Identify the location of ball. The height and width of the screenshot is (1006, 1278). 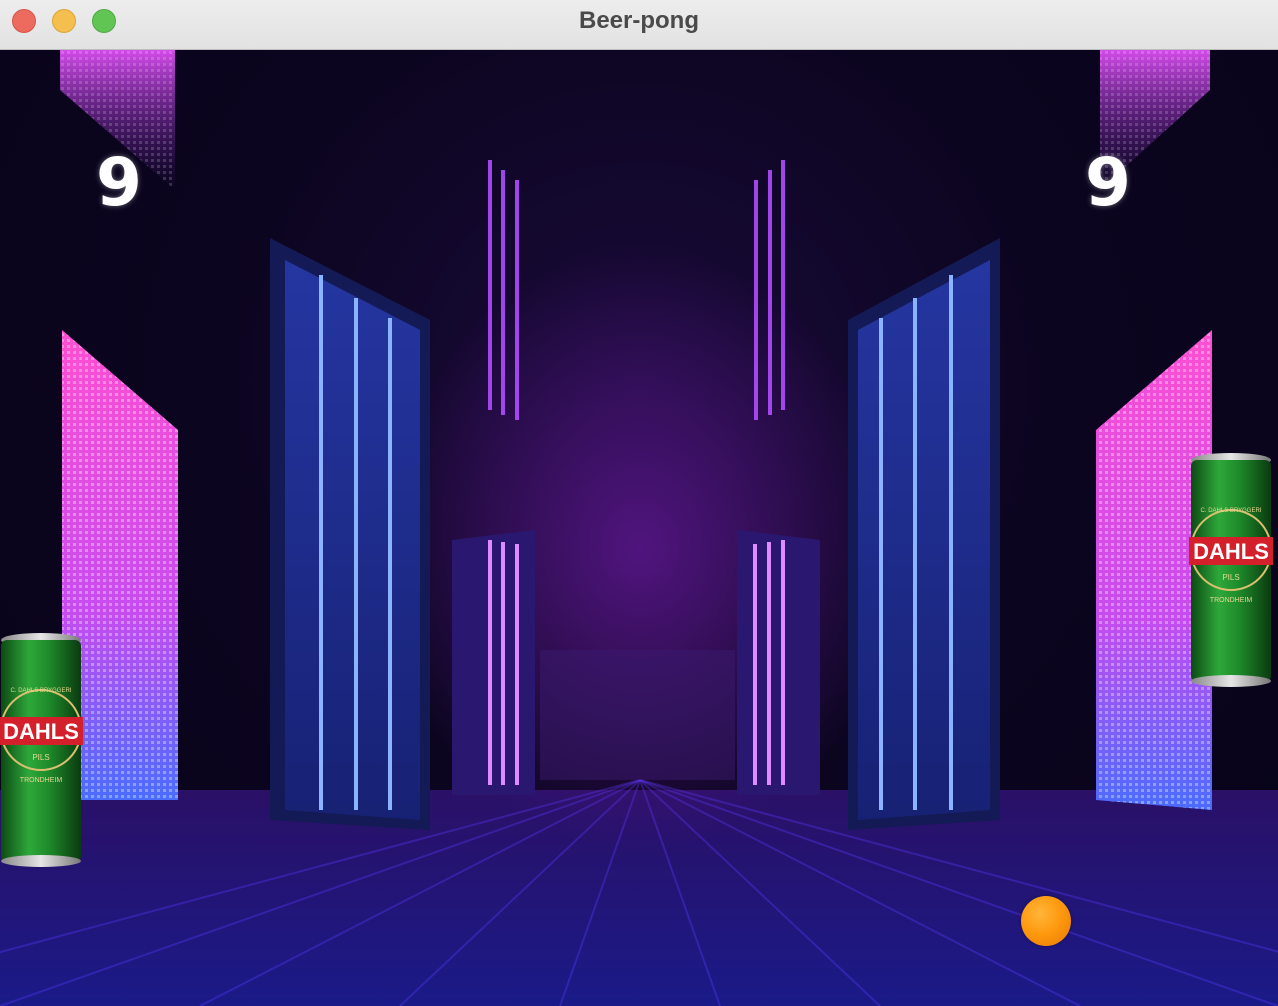
(1046, 921).